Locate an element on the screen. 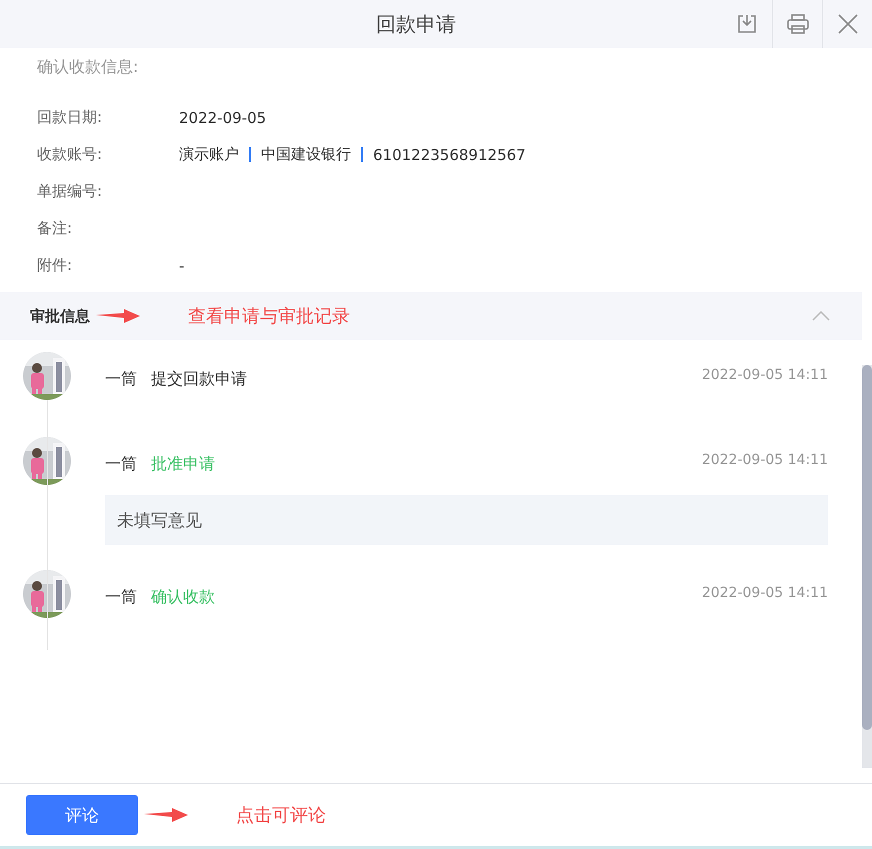 Image resolution: width=872 pixels, height=849 pixels. field-value: 2022-09-05 is located at coordinates (222, 117).